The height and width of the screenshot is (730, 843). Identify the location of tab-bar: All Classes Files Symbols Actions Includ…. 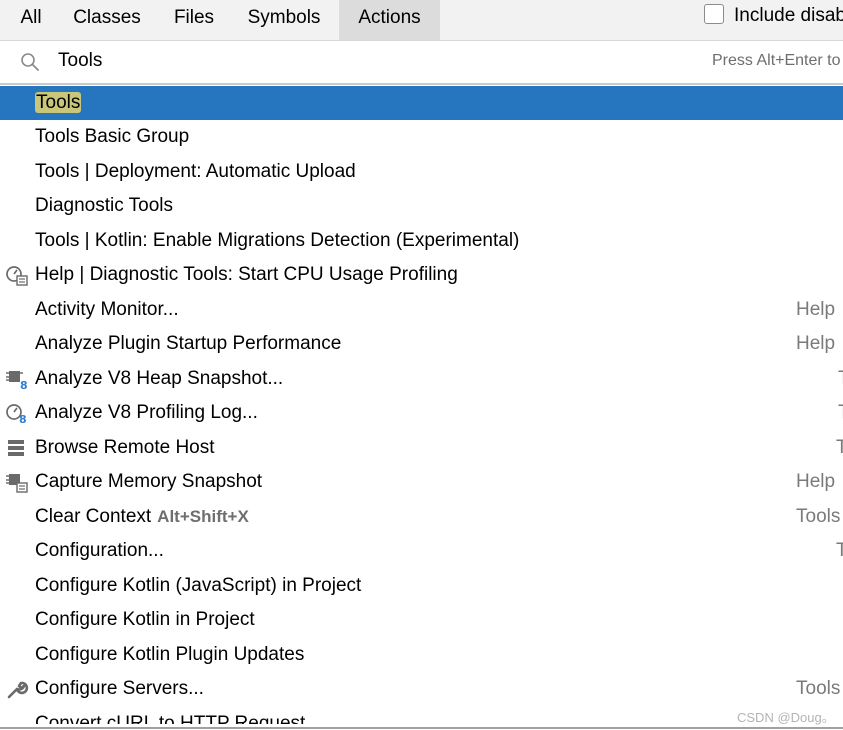
(421, 20).